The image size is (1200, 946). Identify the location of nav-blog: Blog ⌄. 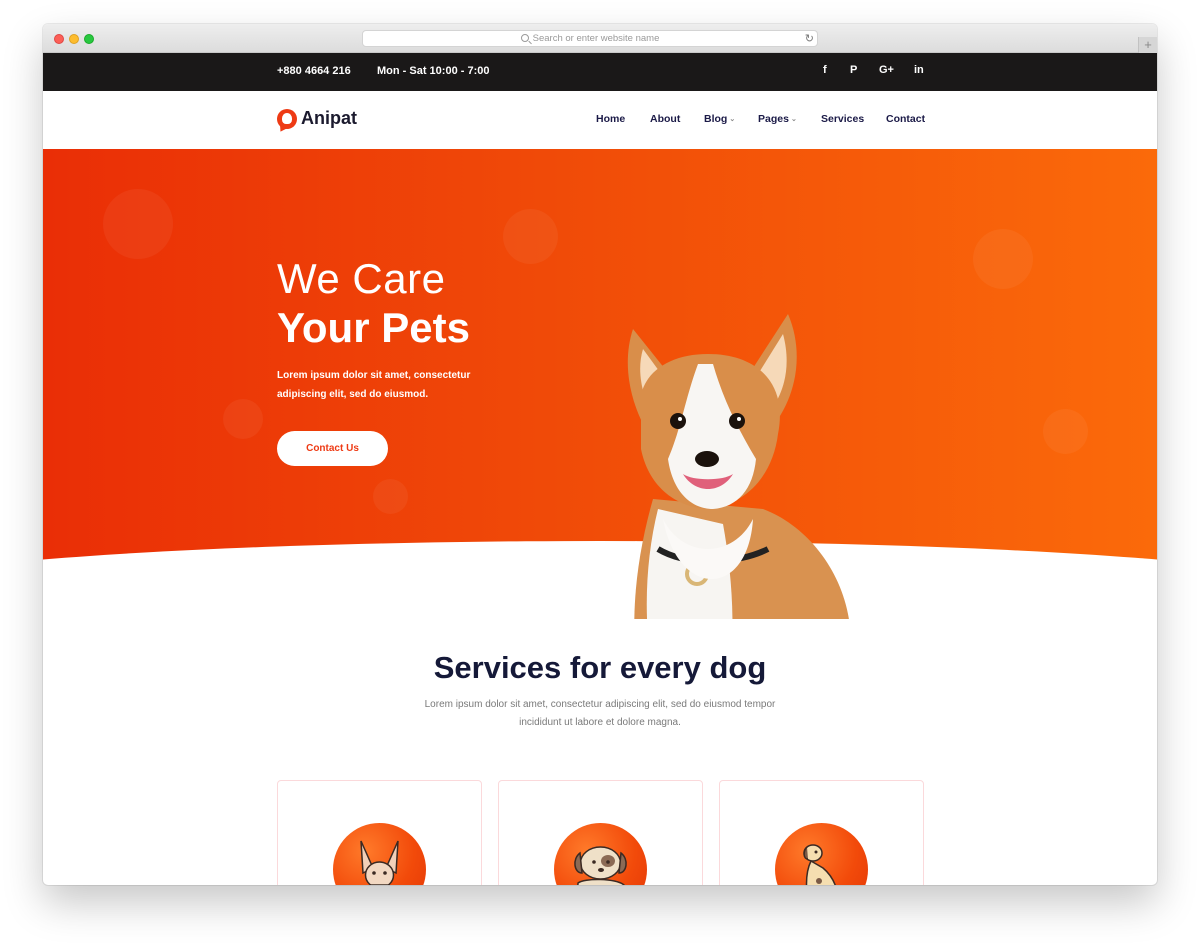
(719, 119).